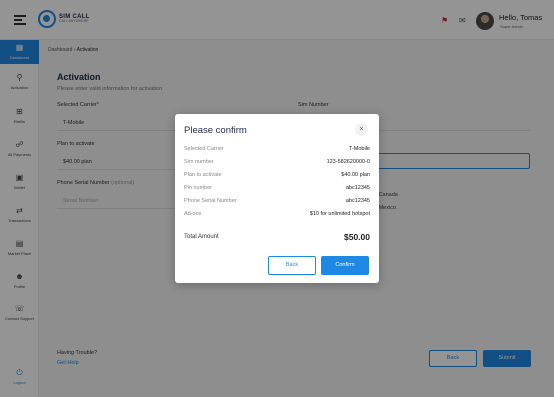  I want to click on summary-value: $10 for unlimited hotspot, so click(339, 214).